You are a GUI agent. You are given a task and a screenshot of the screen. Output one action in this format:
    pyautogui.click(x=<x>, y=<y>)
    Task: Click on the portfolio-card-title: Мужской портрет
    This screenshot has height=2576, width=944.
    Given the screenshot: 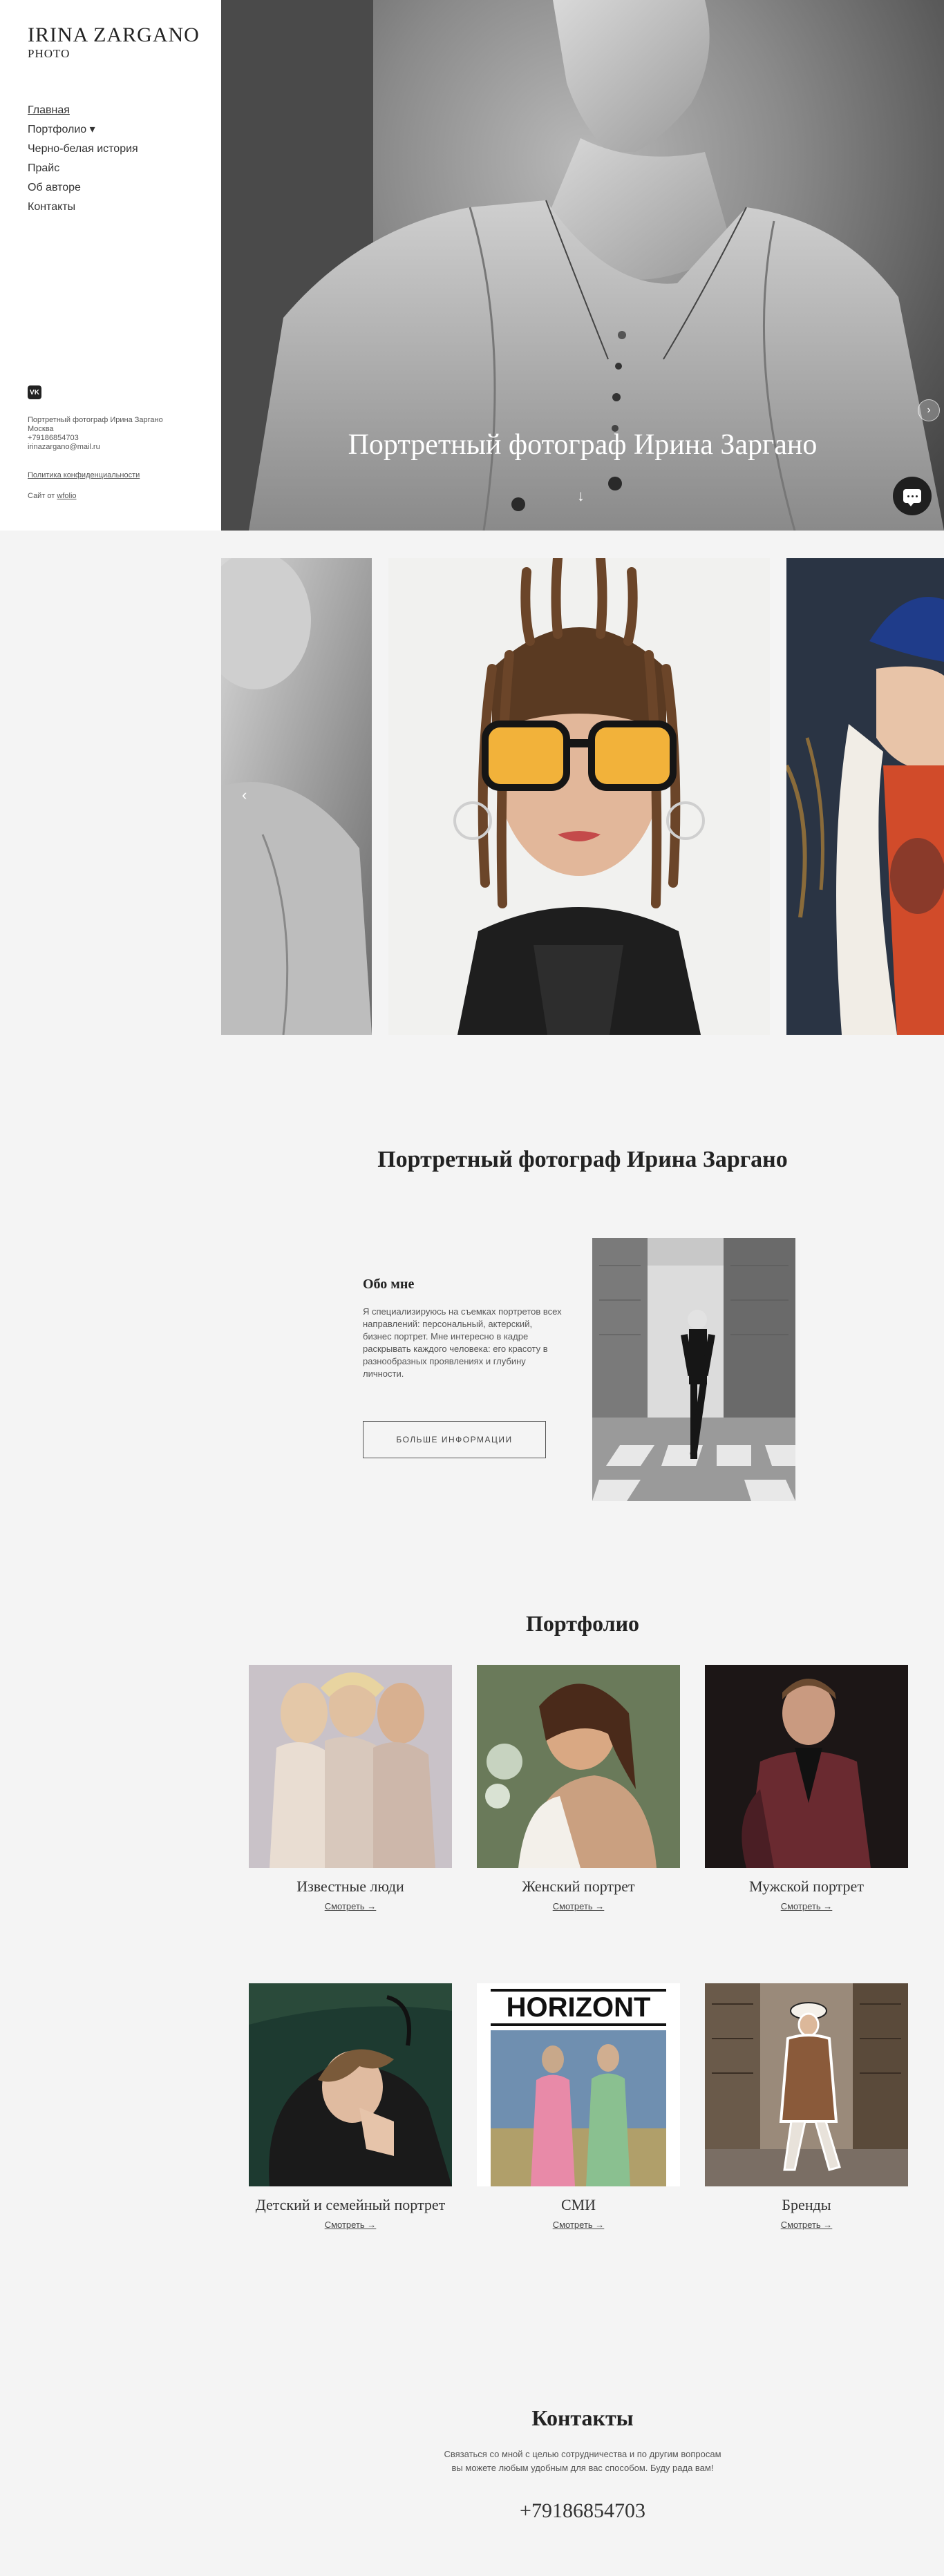 What is the action you would take?
    pyautogui.click(x=806, y=1887)
    